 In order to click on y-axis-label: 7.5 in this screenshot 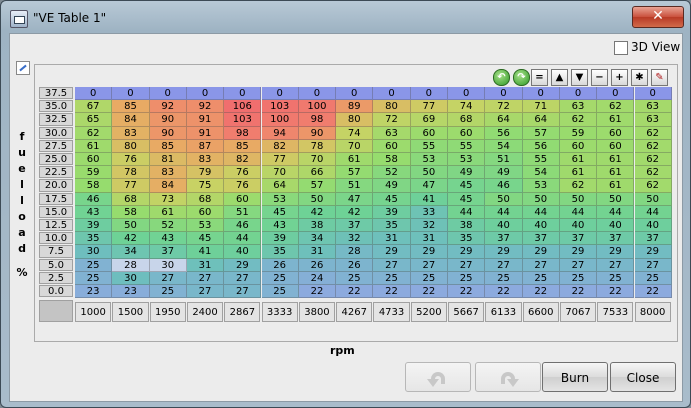, I will do `click(56, 251)`.